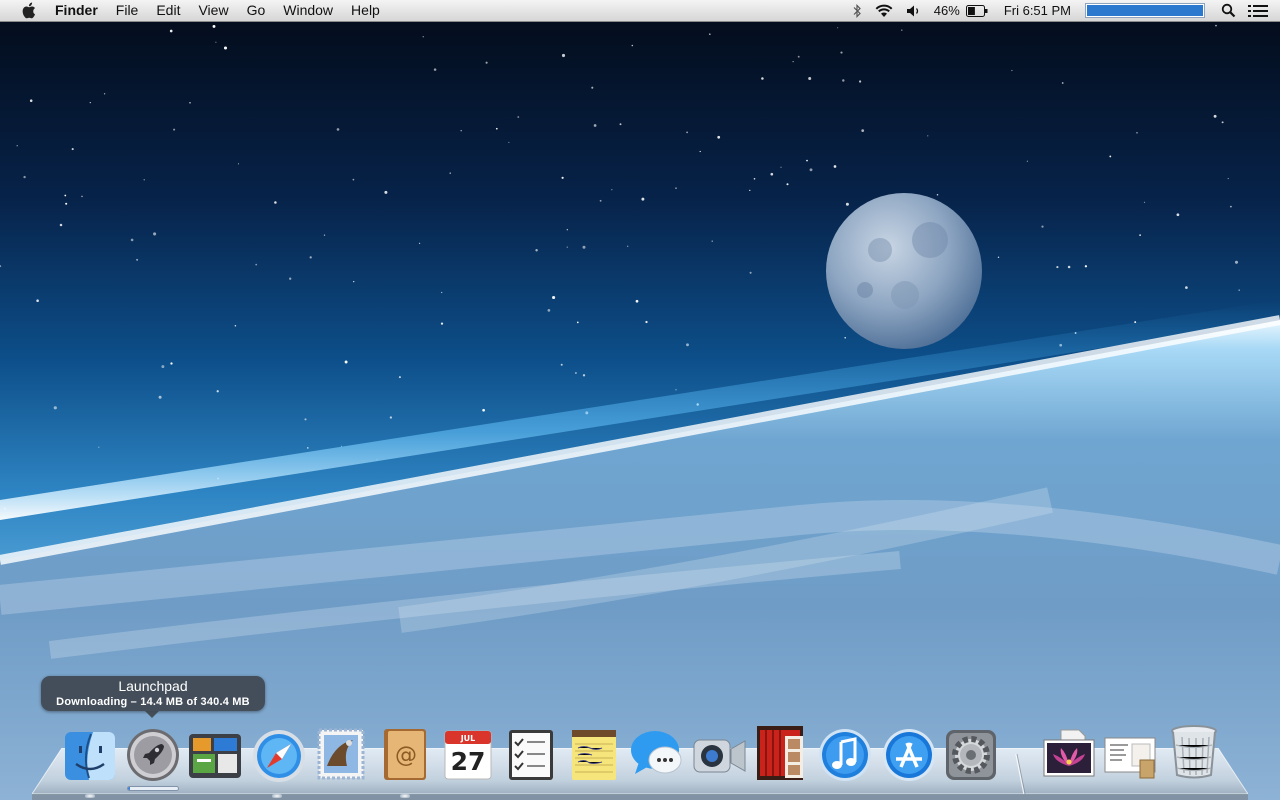 The height and width of the screenshot is (800, 1280). Describe the element at coordinates (127, 10) in the screenshot. I see `menu-file: File` at that location.